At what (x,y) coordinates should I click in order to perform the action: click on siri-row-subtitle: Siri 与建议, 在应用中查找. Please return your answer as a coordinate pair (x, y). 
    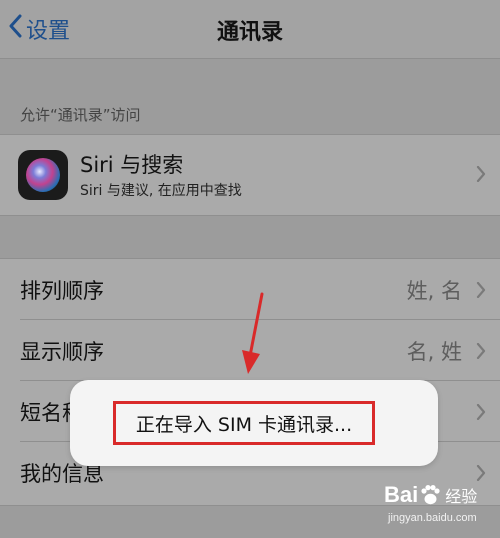
    Looking at the image, I should click on (161, 191).